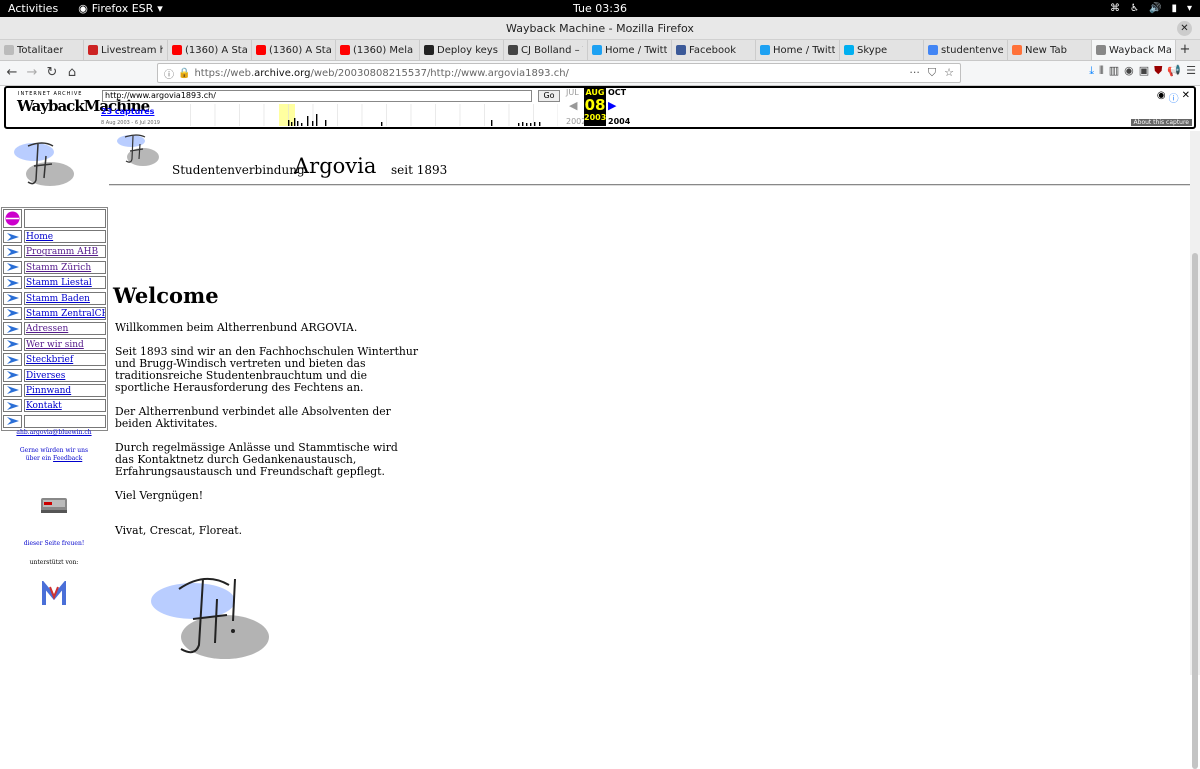  I want to click on megaphone-icon: 📢, so click(1174, 71).